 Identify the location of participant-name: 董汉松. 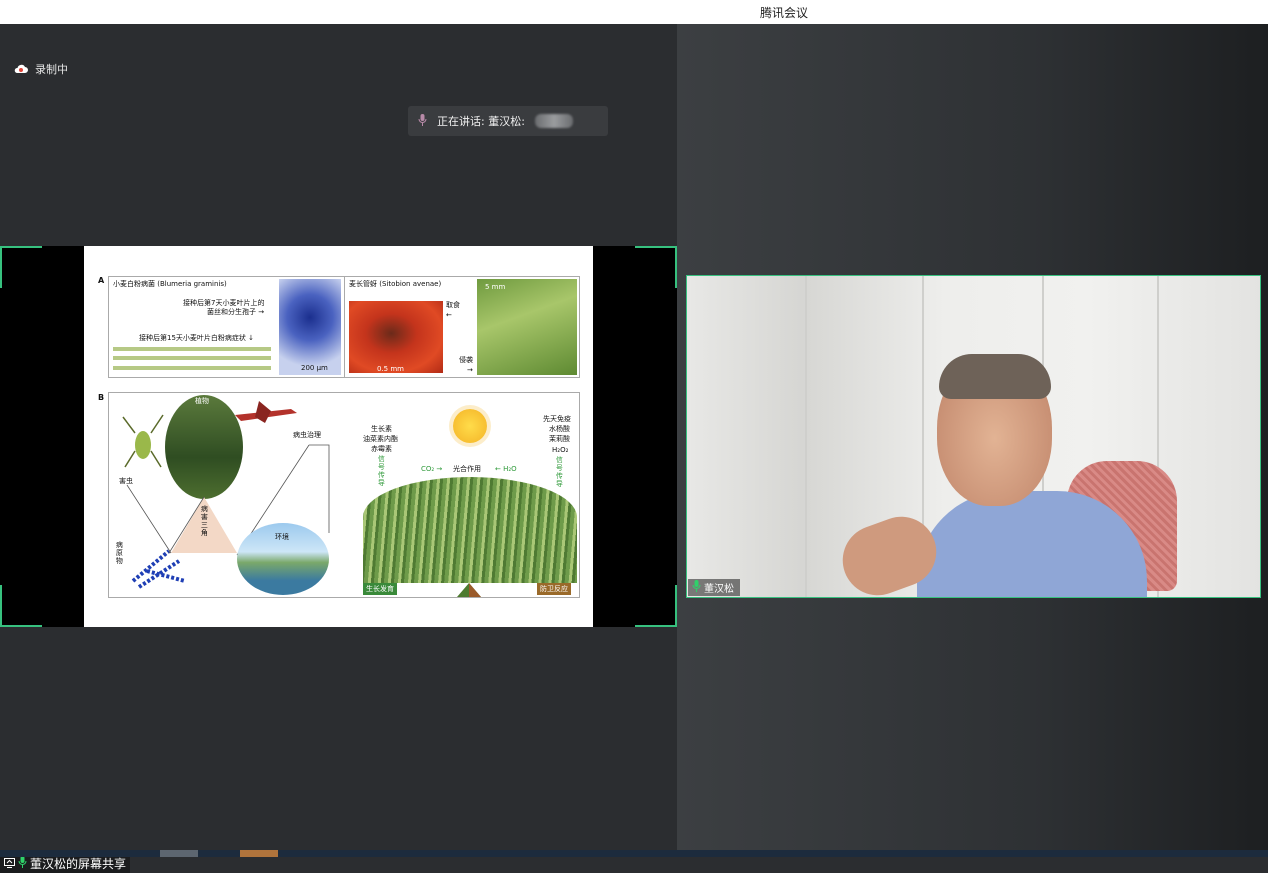
(719, 589).